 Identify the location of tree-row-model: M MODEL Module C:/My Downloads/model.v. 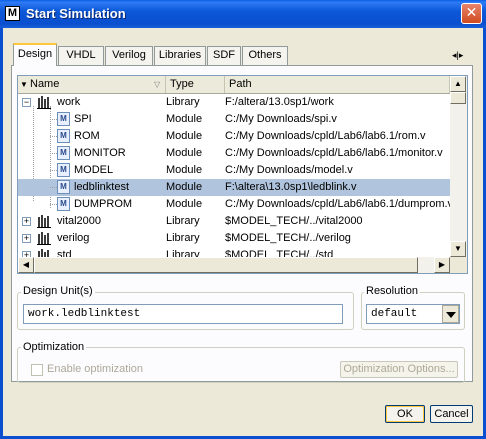
(234, 170).